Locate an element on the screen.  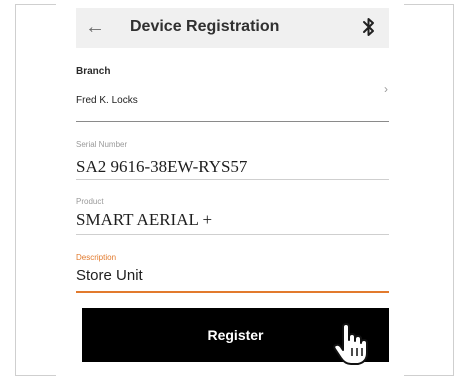
description-field: Store Unit is located at coordinates (109, 275).